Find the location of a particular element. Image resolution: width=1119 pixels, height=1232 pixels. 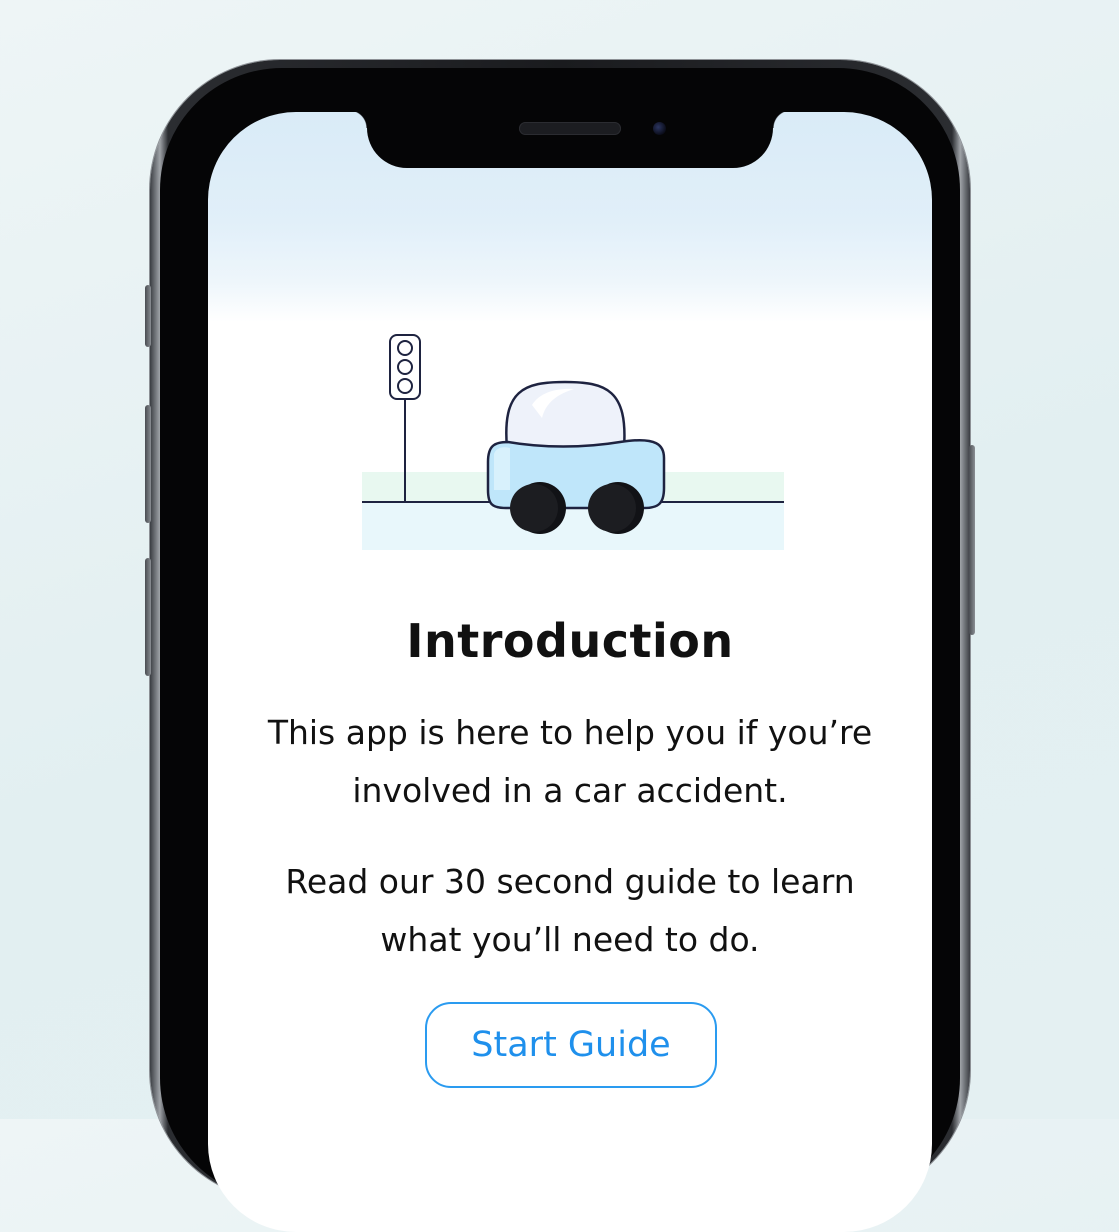

page-title: Introduction is located at coordinates (570, 641).